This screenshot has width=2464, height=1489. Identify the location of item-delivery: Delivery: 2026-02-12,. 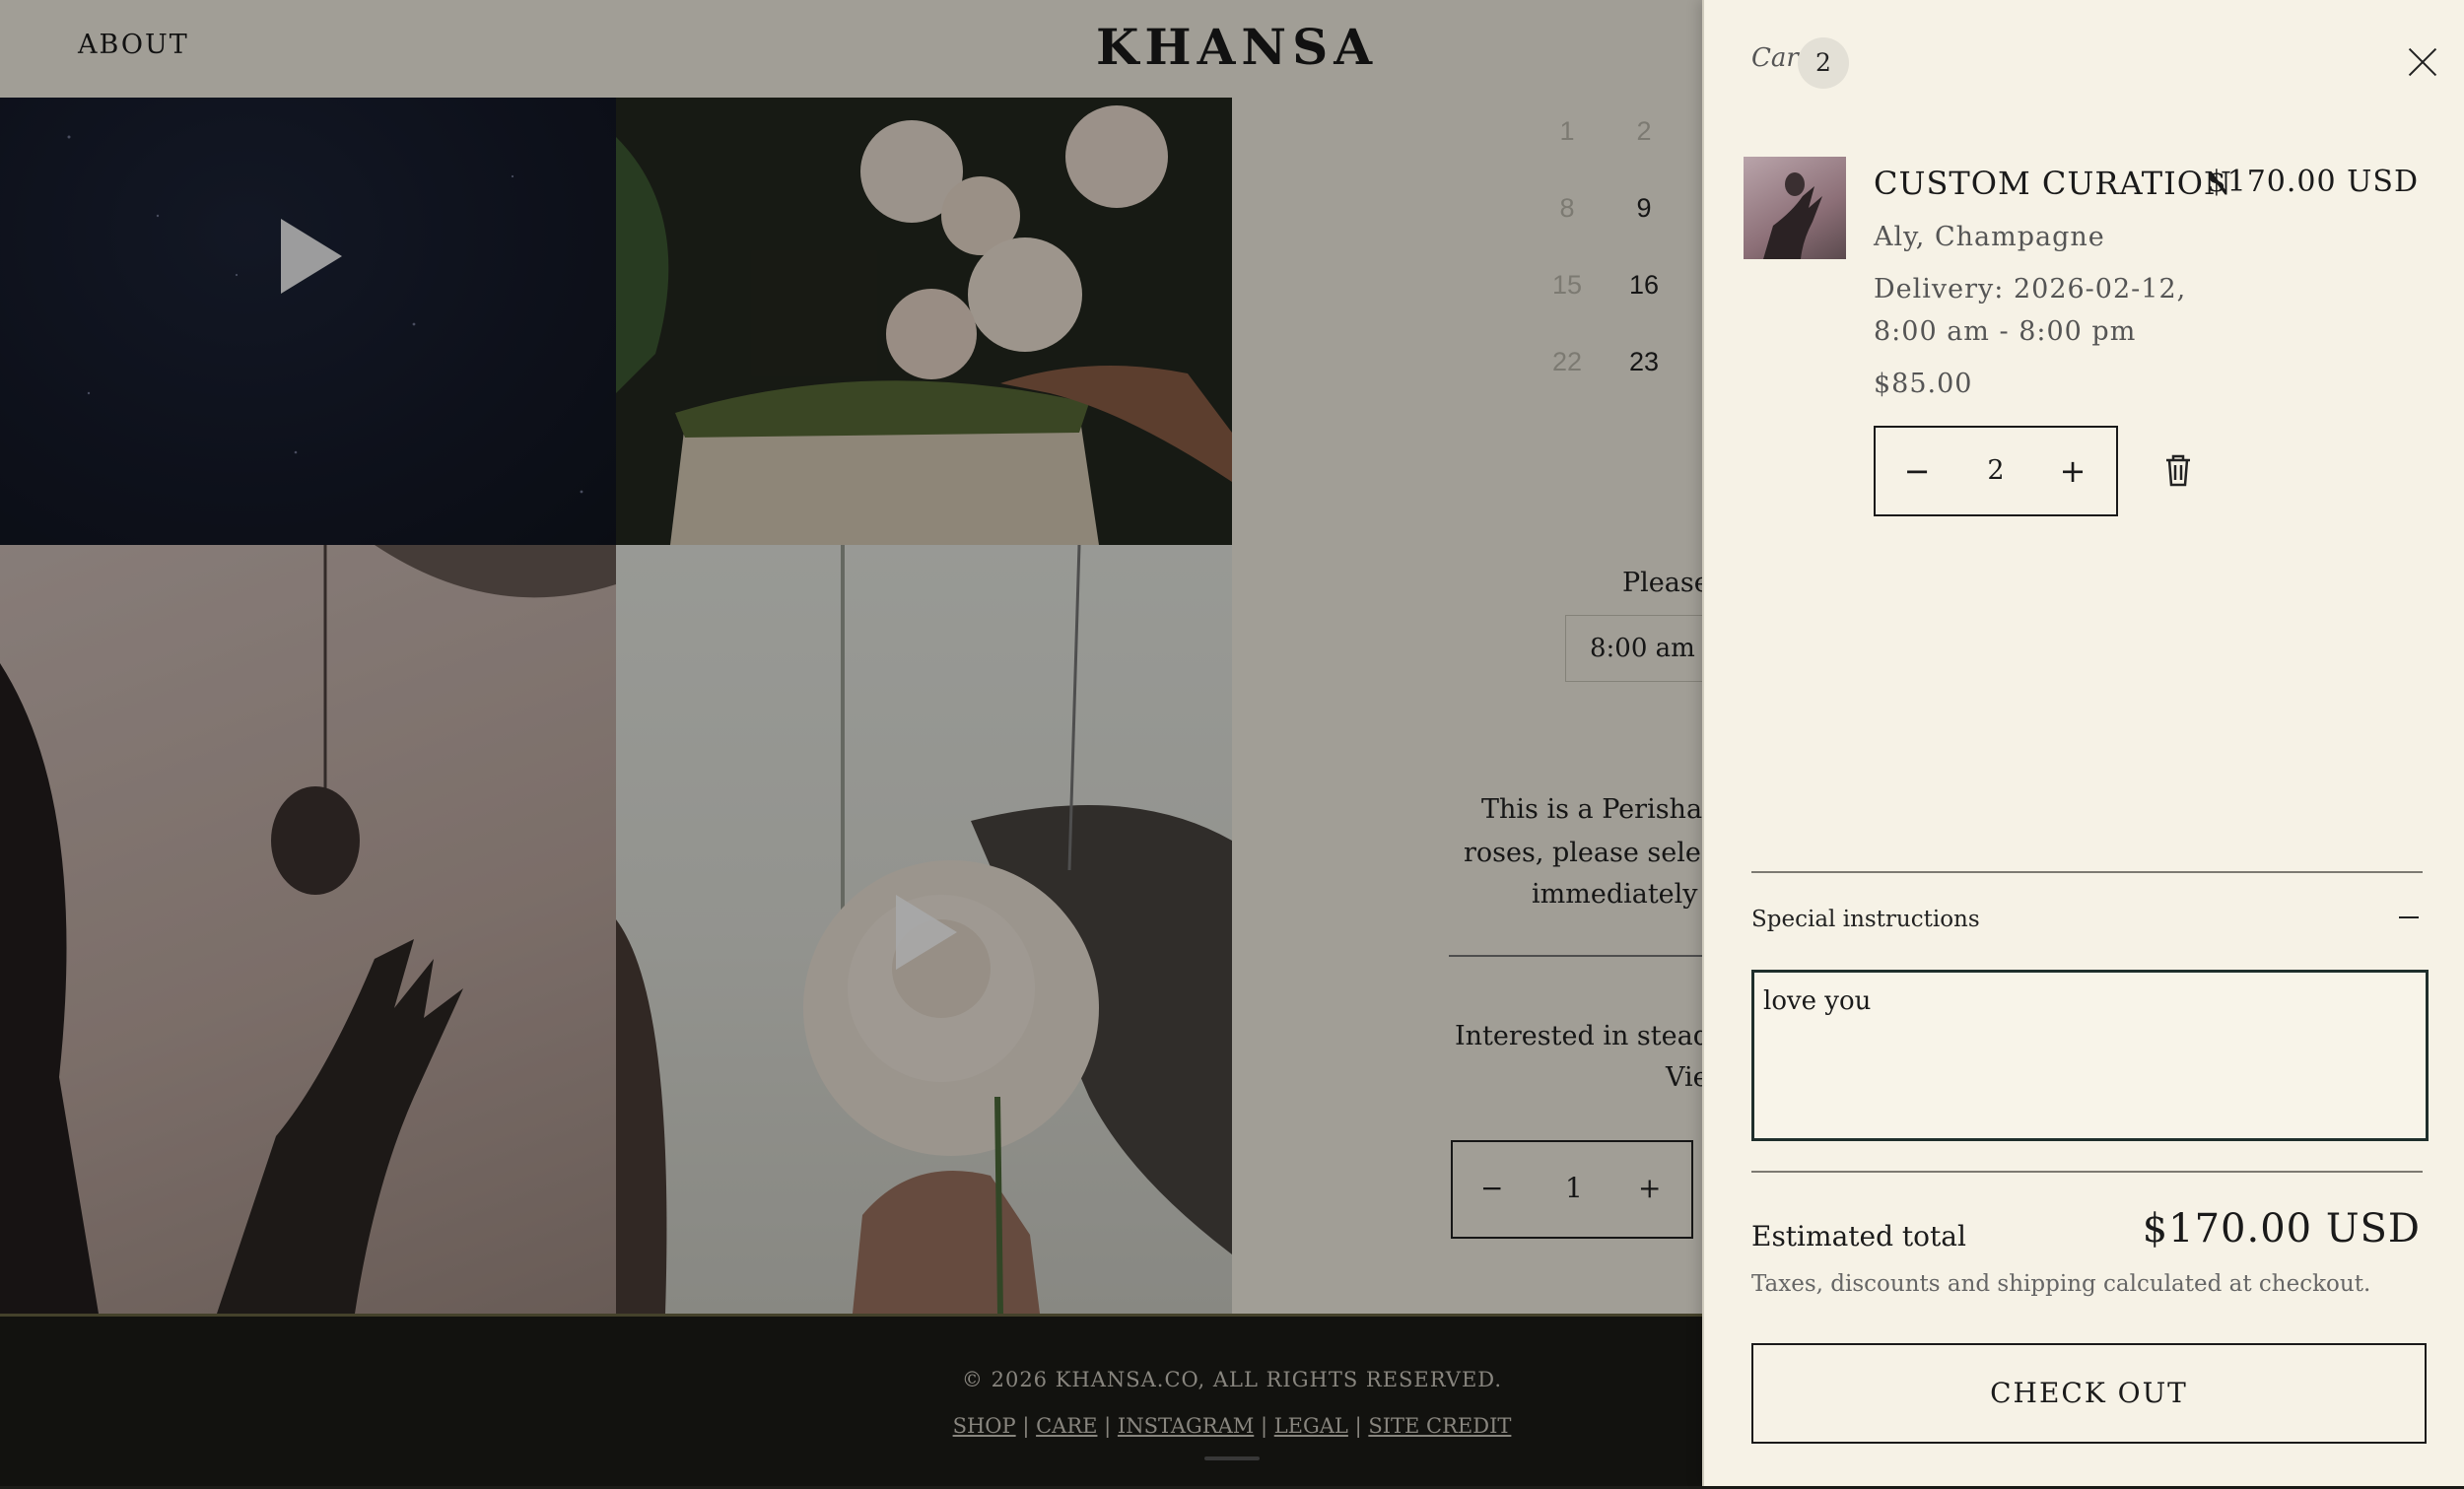
(2030, 289).